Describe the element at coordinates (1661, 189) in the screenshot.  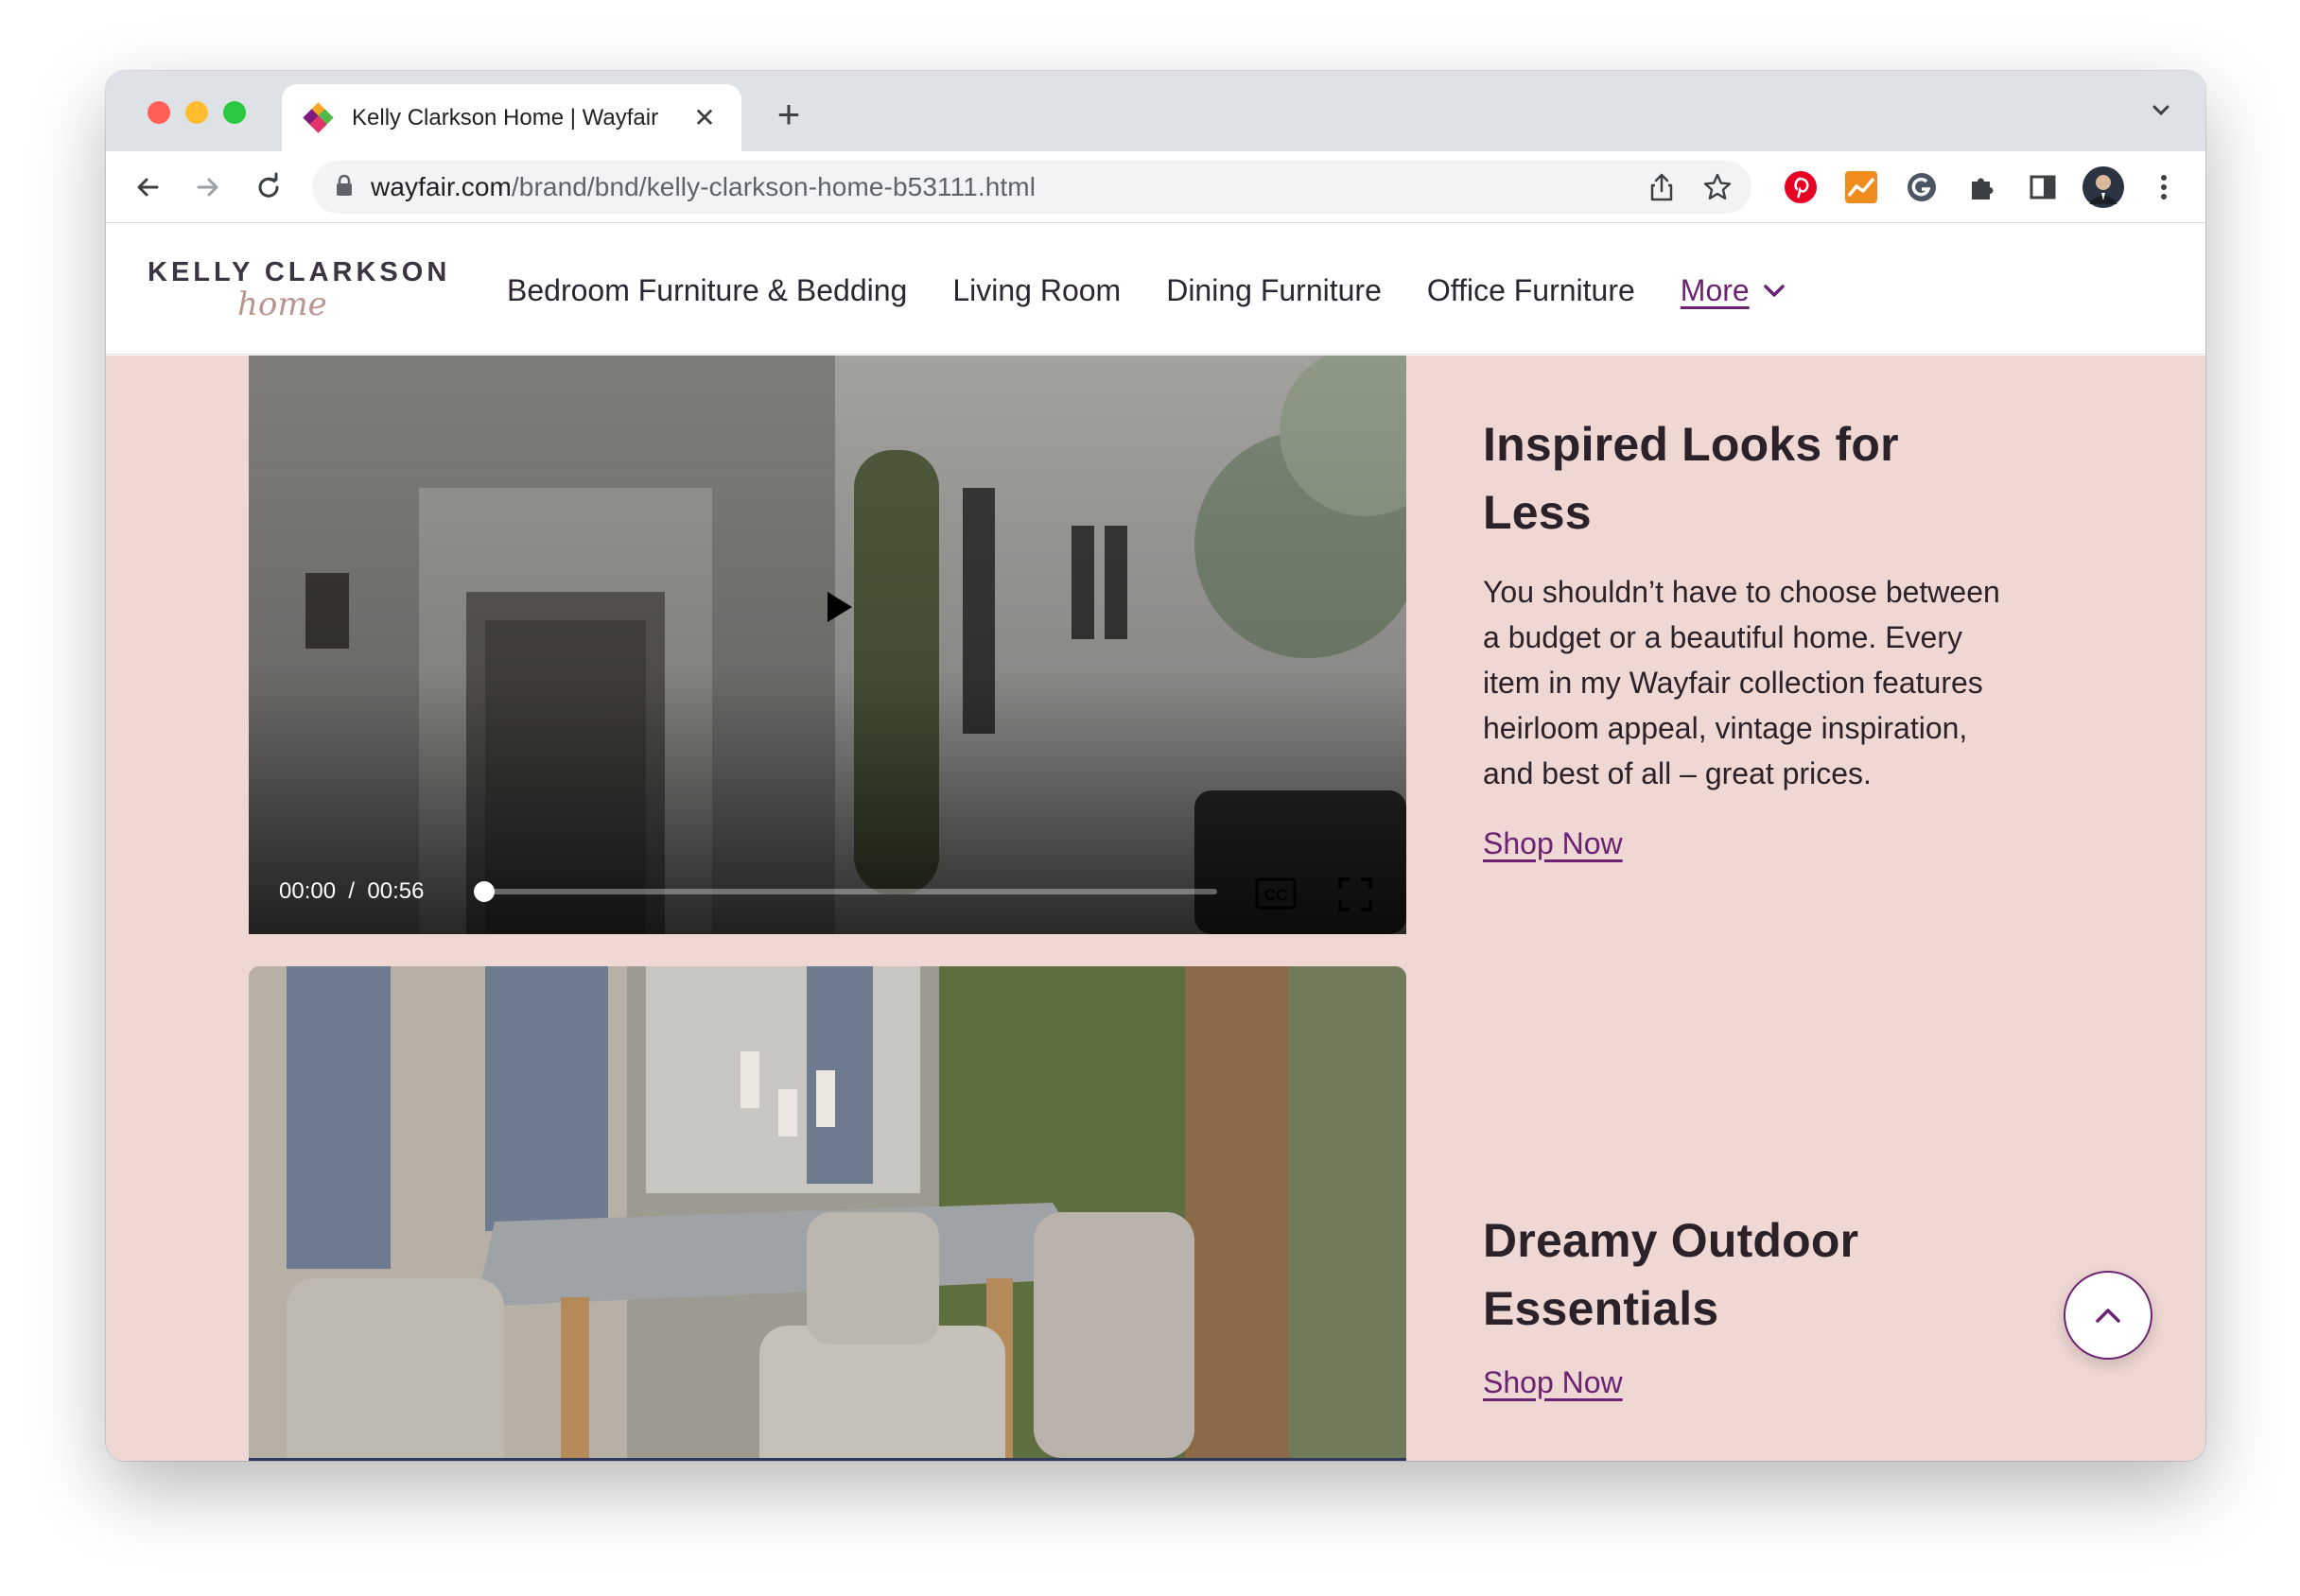
I see `share-icon` at that location.